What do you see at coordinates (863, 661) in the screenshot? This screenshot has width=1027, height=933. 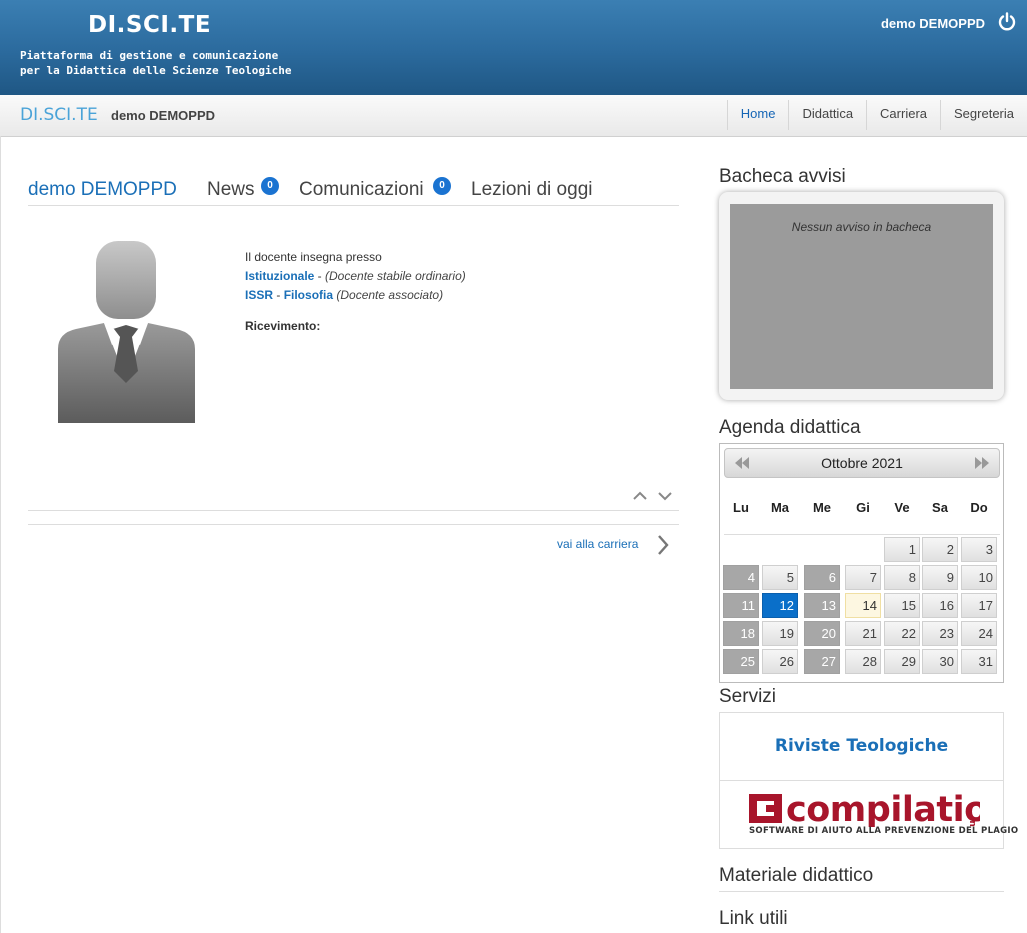 I see `calendar-day: 28` at bounding box center [863, 661].